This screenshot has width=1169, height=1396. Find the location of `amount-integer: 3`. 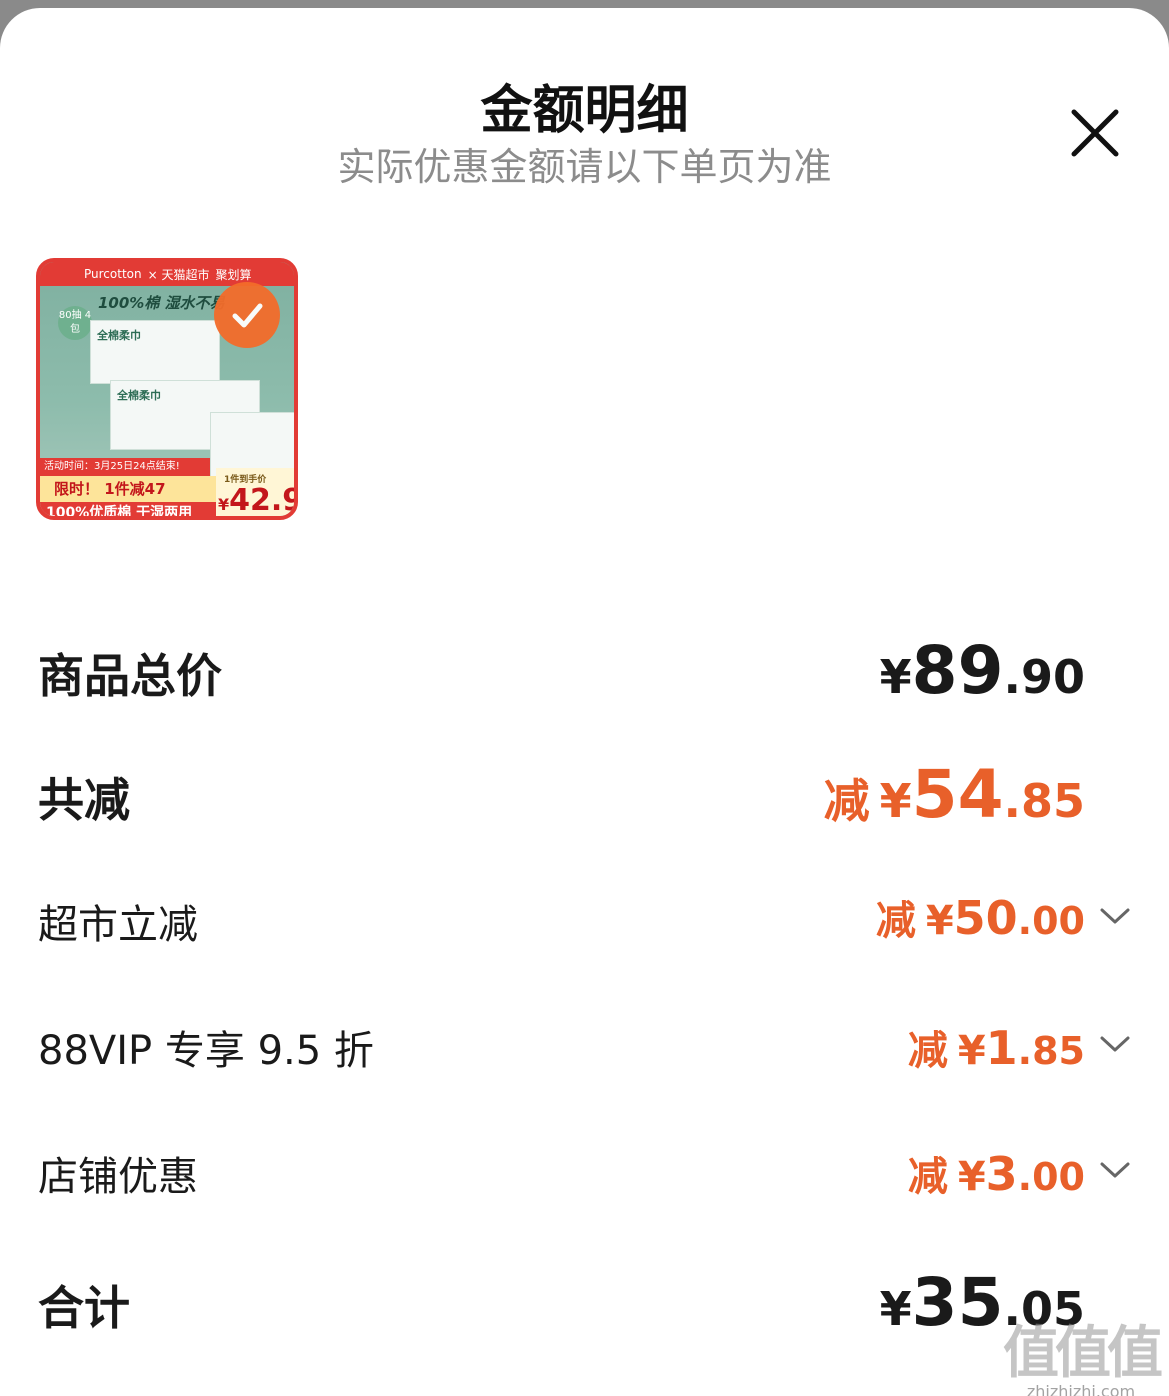

amount-integer: 3 is located at coordinates (1001, 1174).